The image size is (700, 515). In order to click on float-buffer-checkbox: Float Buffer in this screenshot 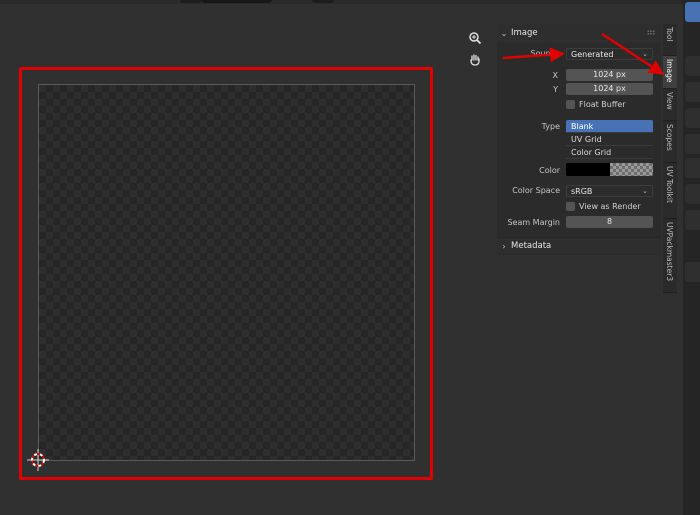, I will do `click(596, 104)`.